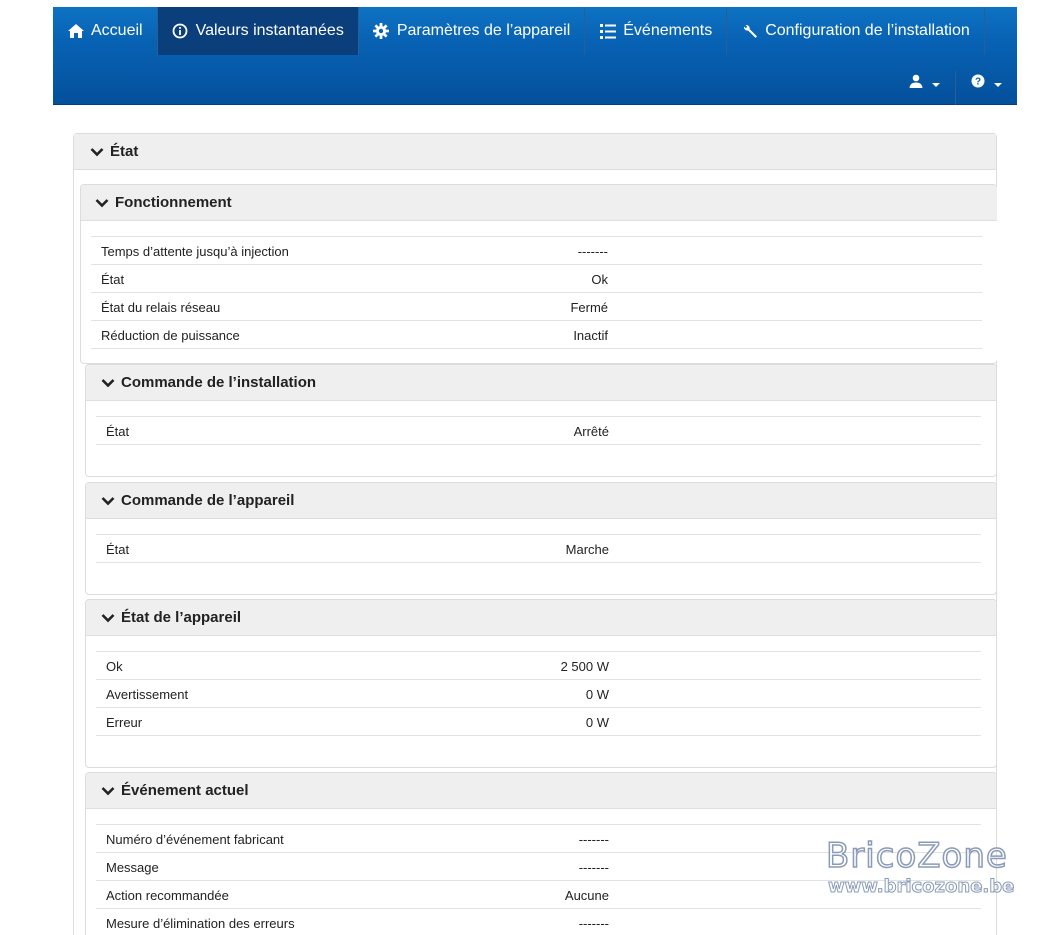  What do you see at coordinates (124, 151) in the screenshot?
I see `panel-title: État` at bounding box center [124, 151].